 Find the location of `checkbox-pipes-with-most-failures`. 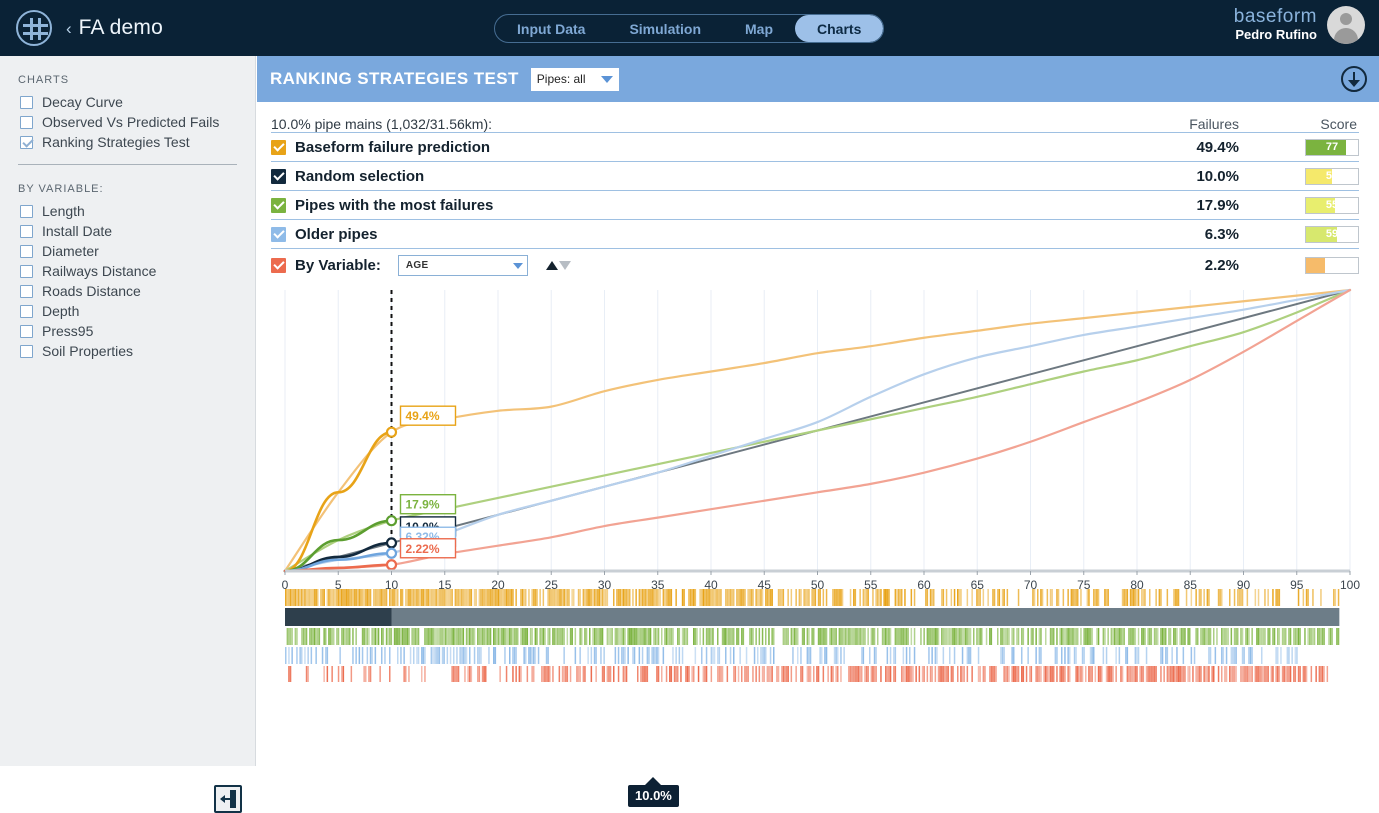

checkbox-pipes-with-most-failures is located at coordinates (278, 205).